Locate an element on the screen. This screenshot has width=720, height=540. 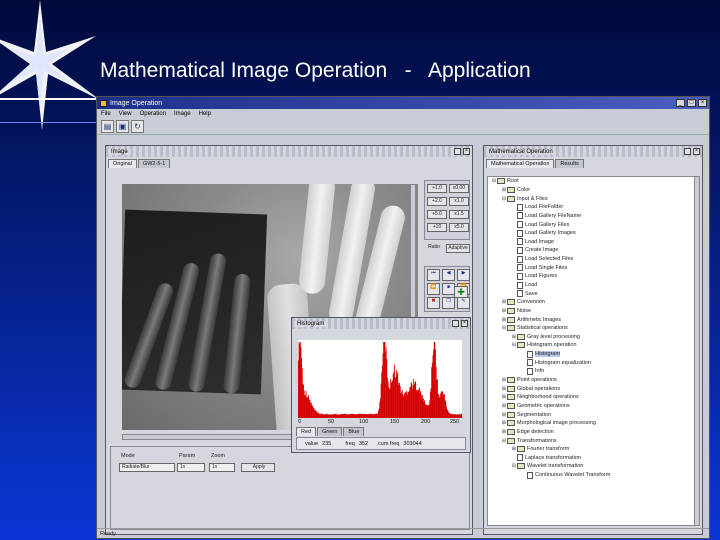
operand-button: +2.0 is located at coordinates (437, 201).